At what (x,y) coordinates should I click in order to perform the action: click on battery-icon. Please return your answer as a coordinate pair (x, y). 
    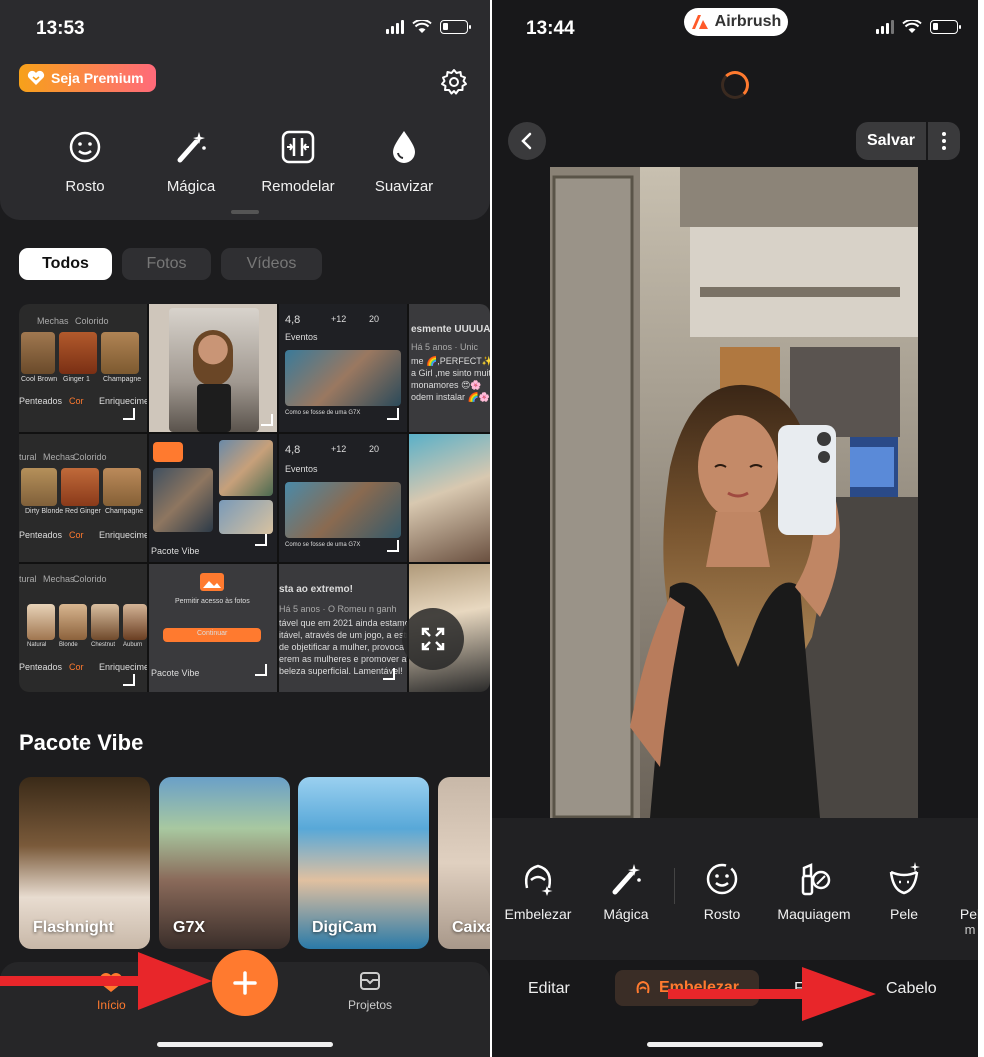
    Looking at the image, I should click on (945, 27).